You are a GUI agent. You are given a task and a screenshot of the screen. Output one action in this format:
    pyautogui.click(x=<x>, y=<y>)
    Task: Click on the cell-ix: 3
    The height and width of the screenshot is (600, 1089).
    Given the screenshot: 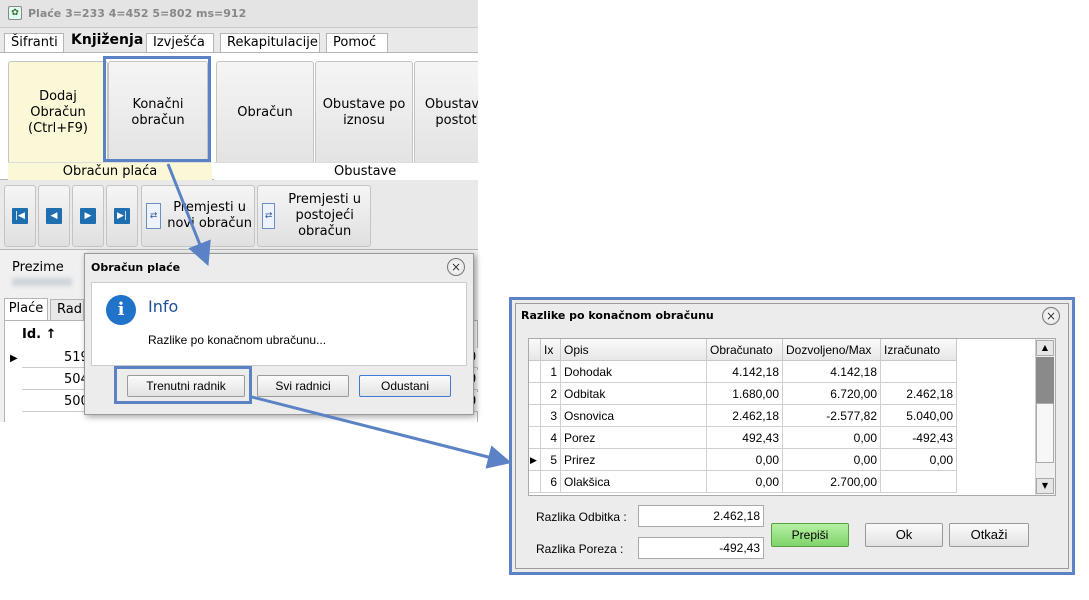 What is the action you would take?
    pyautogui.click(x=551, y=416)
    